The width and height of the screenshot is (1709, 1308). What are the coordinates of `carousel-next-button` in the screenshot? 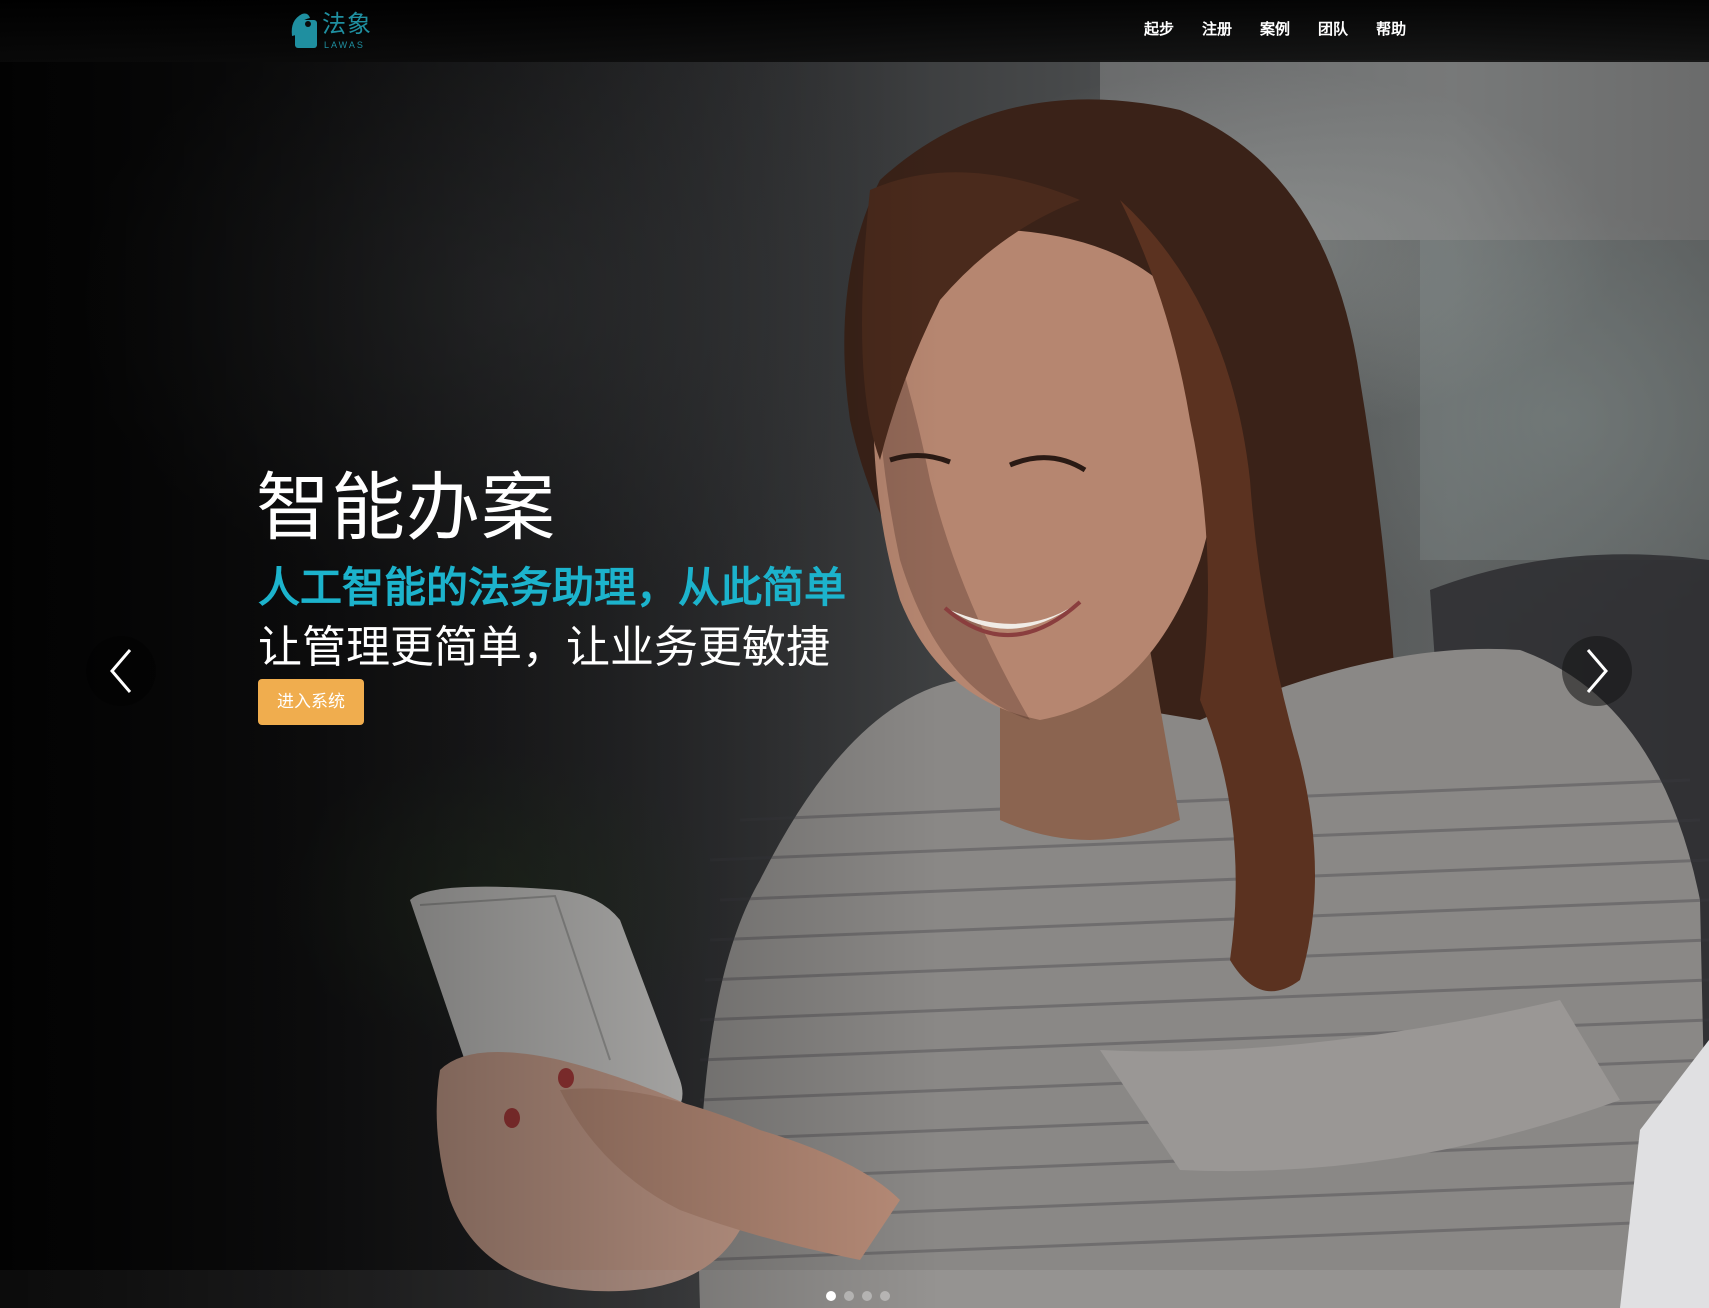 It's located at (1597, 671).